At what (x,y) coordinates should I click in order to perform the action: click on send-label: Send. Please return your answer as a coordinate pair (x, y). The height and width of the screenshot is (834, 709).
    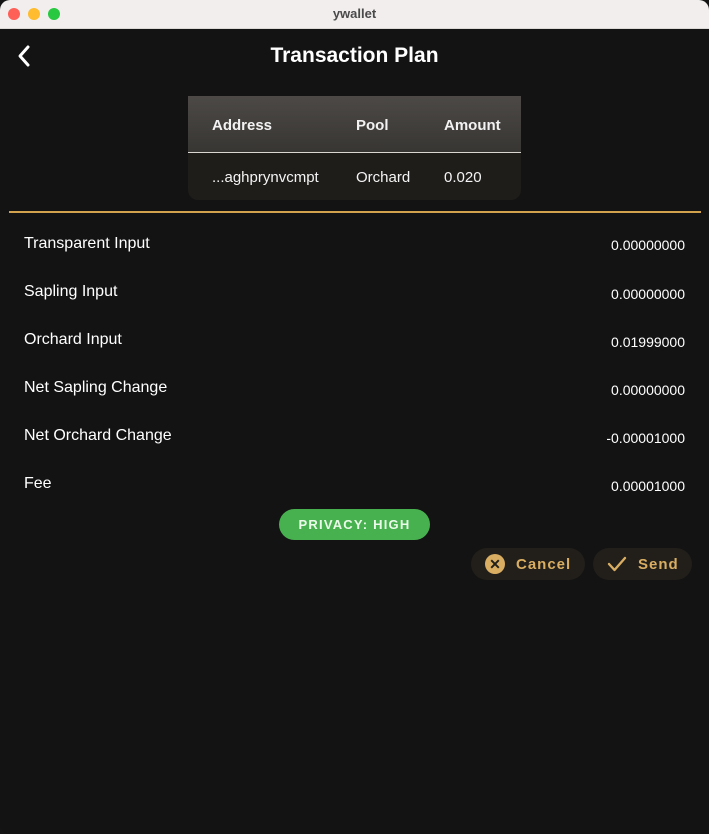
    Looking at the image, I should click on (658, 564).